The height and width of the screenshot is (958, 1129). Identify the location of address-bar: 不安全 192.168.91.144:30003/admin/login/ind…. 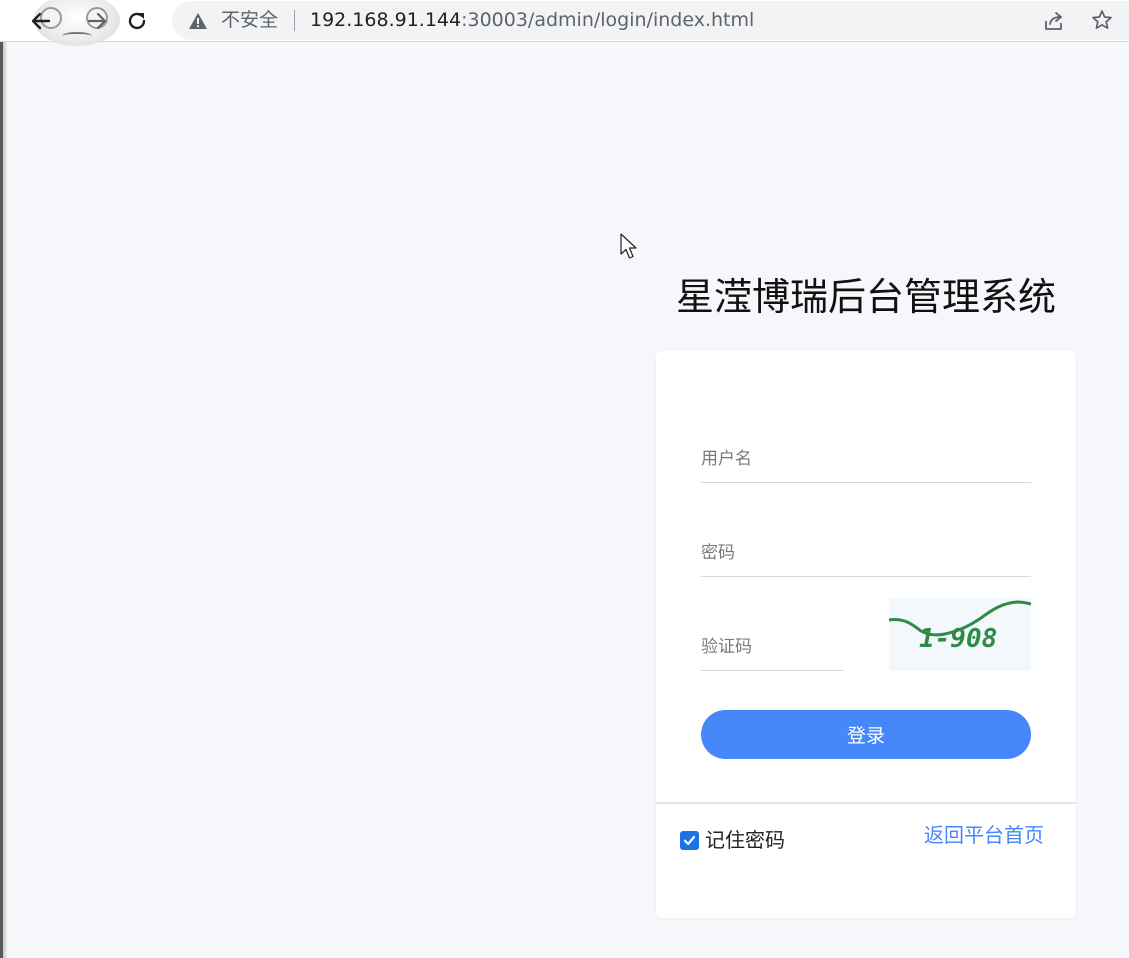
(650, 20).